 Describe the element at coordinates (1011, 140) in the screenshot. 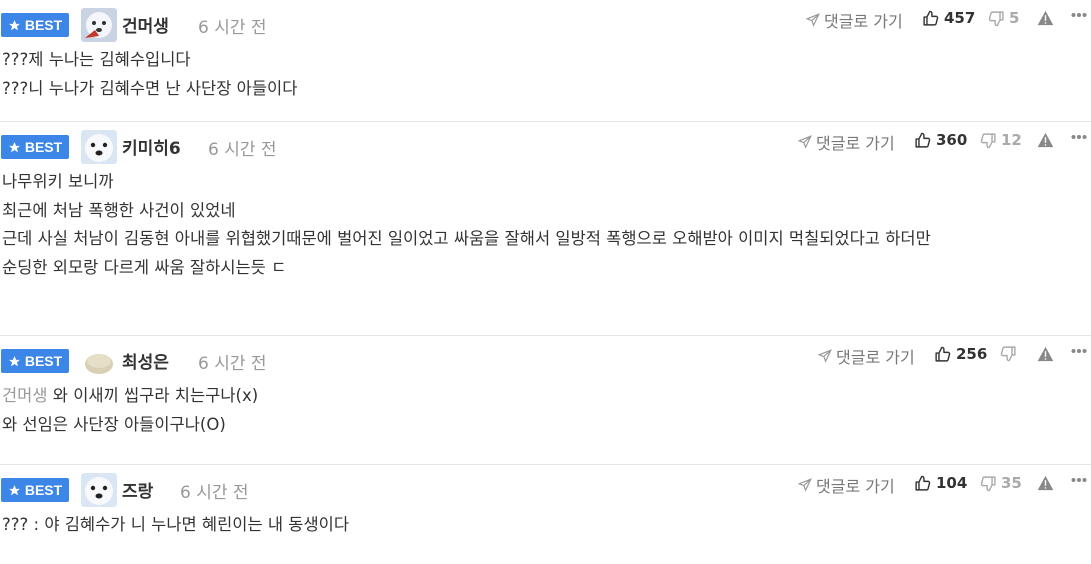

I see `dislike-count: 12` at that location.